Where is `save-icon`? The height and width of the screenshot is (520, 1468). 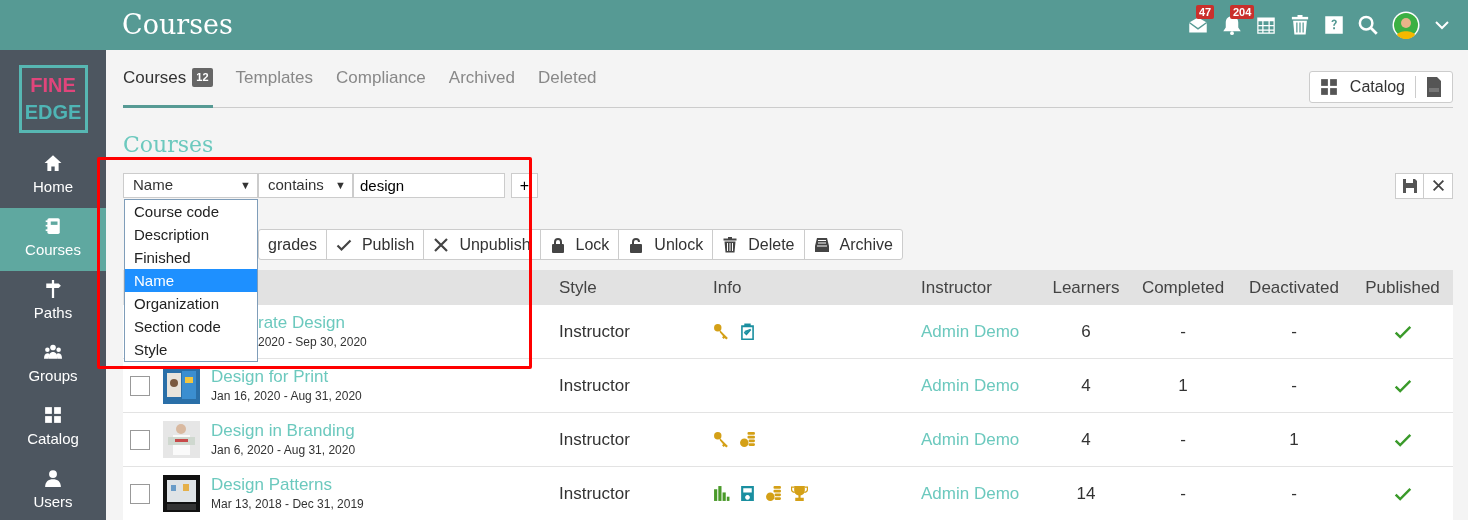 save-icon is located at coordinates (1409, 185).